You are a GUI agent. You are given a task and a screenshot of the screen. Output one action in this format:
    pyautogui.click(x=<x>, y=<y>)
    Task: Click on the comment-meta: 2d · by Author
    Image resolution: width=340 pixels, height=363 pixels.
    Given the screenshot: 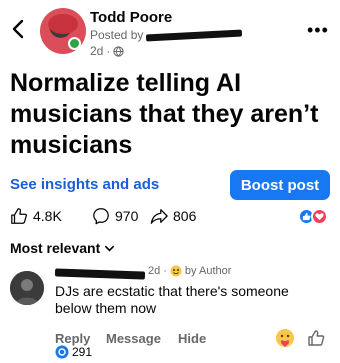 What is the action you would take?
    pyautogui.click(x=189, y=271)
    